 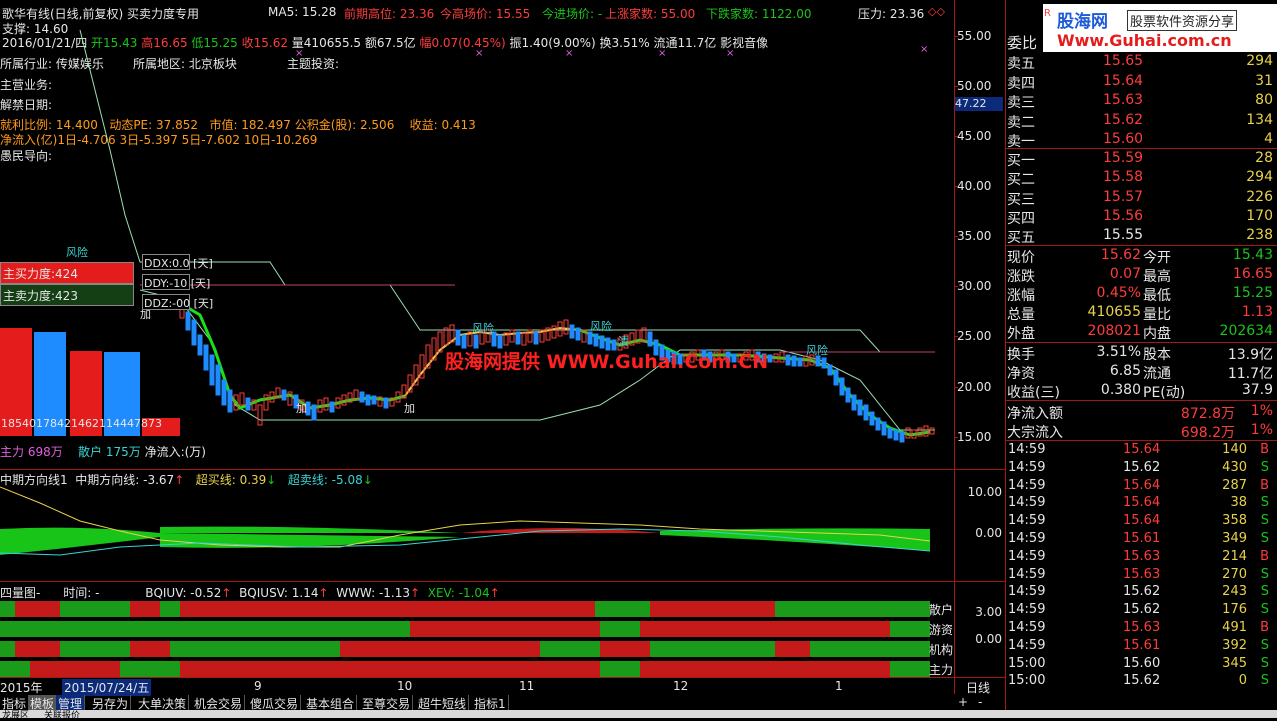 I want to click on period-label: 日线, so click(x=978, y=687).